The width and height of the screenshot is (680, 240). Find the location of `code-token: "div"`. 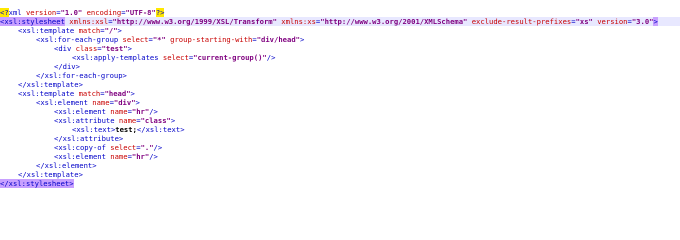

code-token: "div" is located at coordinates (124, 102).